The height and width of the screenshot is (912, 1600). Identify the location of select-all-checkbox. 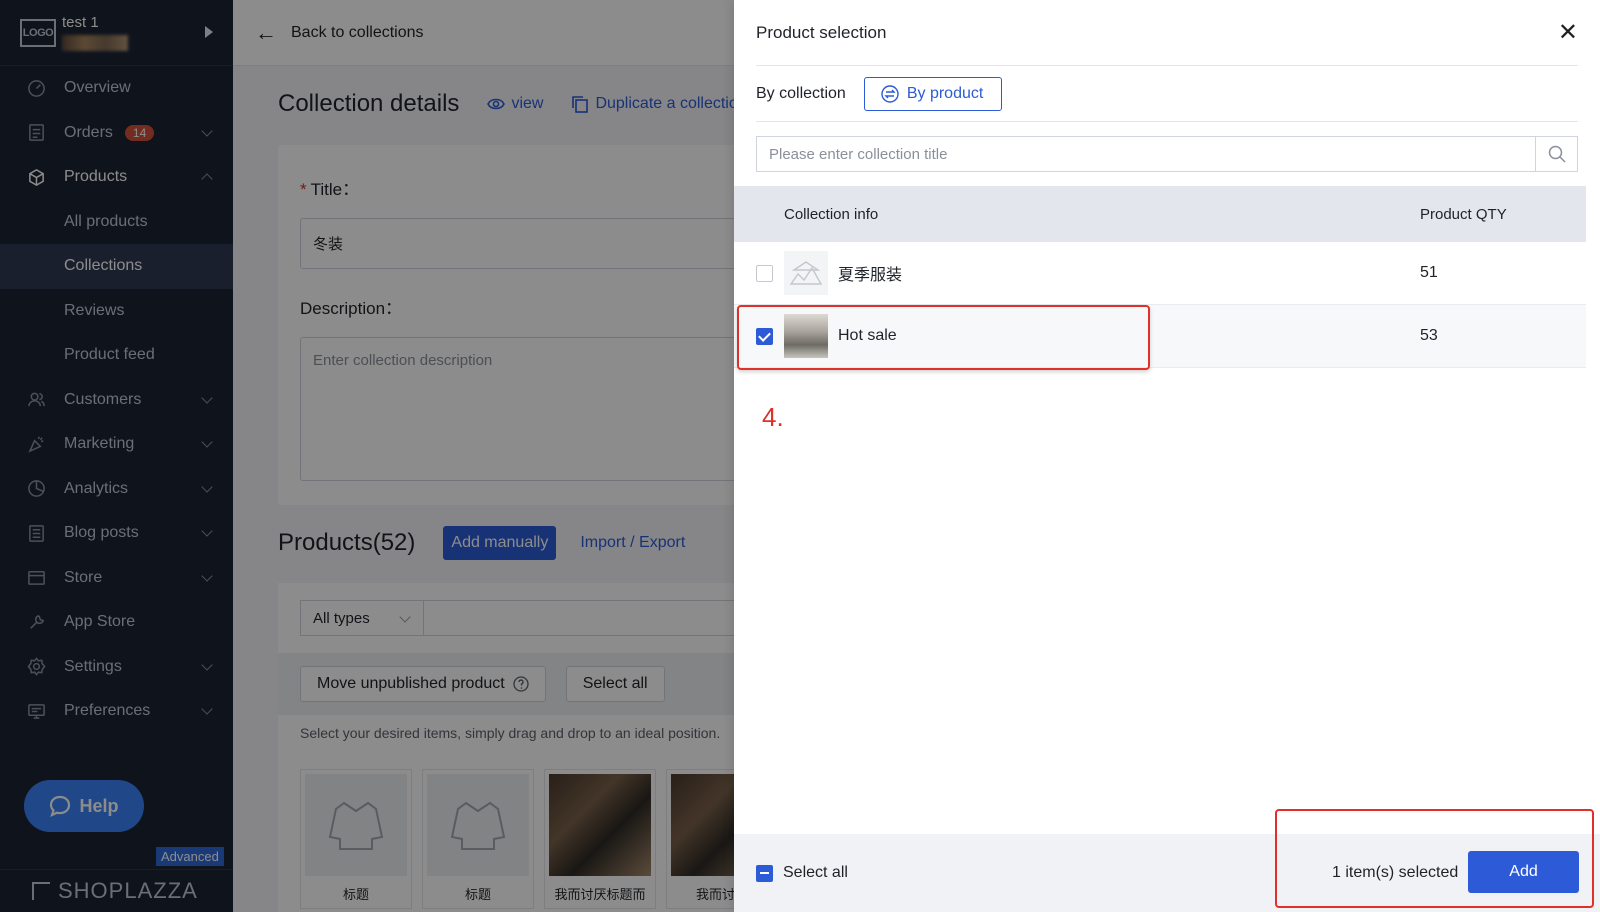
(764, 873).